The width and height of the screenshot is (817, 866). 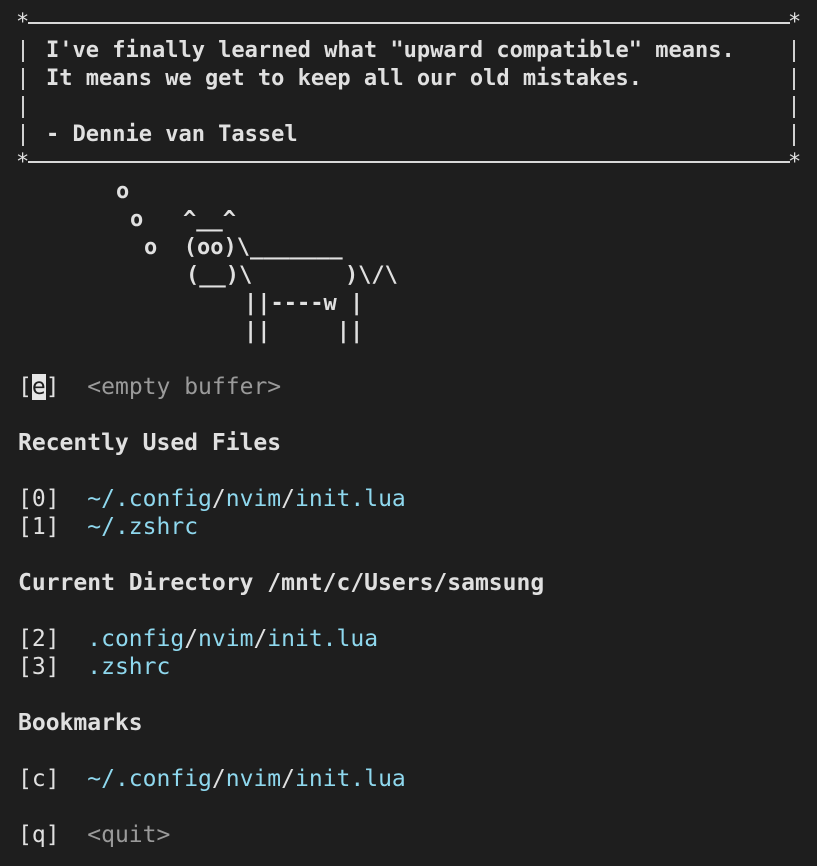 What do you see at coordinates (39, 499) in the screenshot?
I see `item-key: [0]` at bounding box center [39, 499].